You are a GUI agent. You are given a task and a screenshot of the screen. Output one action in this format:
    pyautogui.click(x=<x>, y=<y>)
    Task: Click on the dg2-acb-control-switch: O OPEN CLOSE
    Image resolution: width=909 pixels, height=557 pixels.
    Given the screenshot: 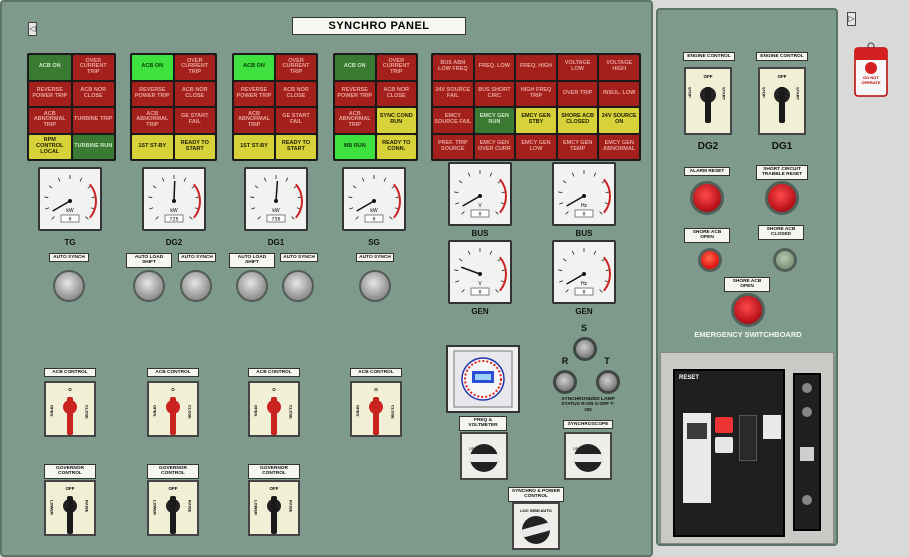 What is the action you would take?
    pyautogui.click(x=173, y=409)
    